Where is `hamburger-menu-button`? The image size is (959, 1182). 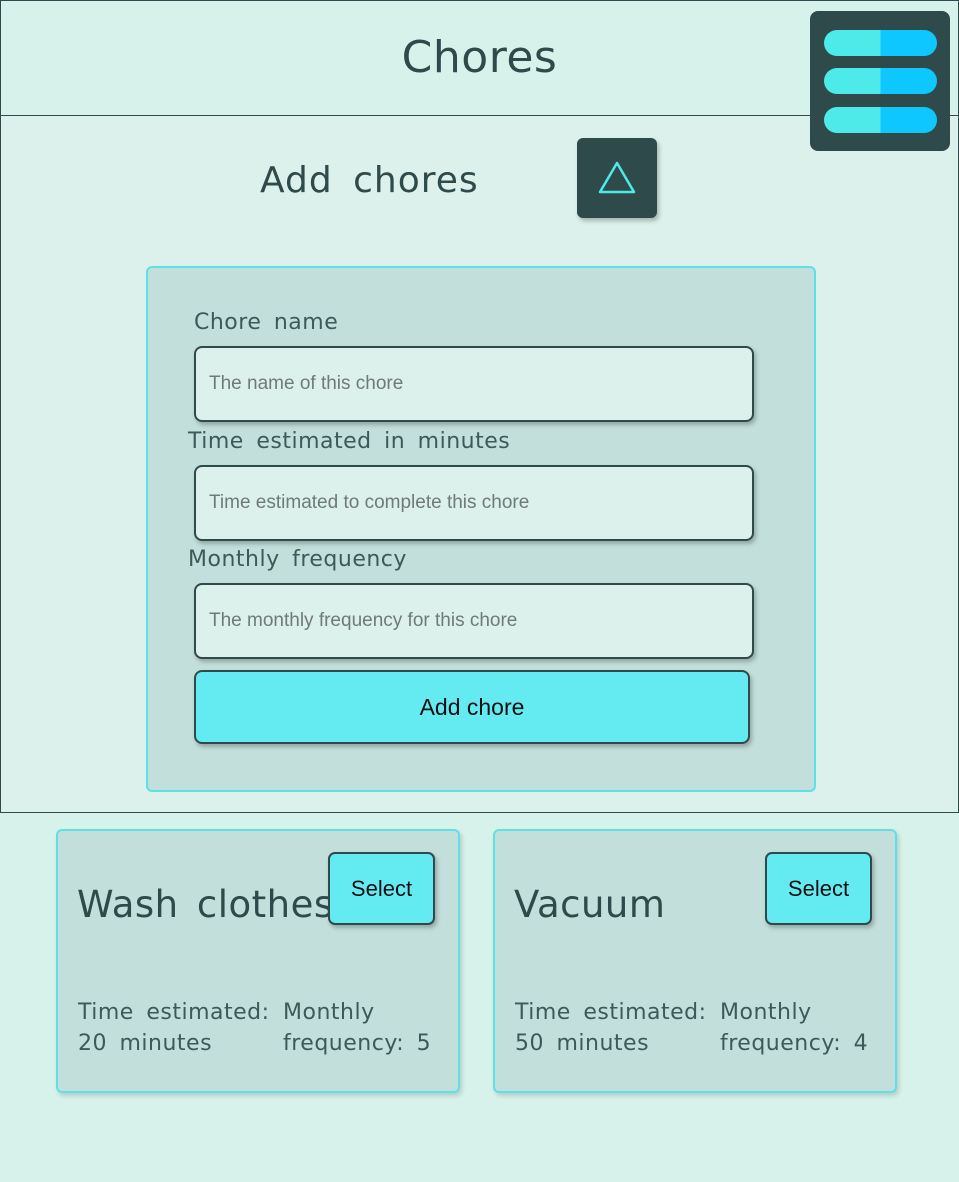 hamburger-menu-button is located at coordinates (880, 81).